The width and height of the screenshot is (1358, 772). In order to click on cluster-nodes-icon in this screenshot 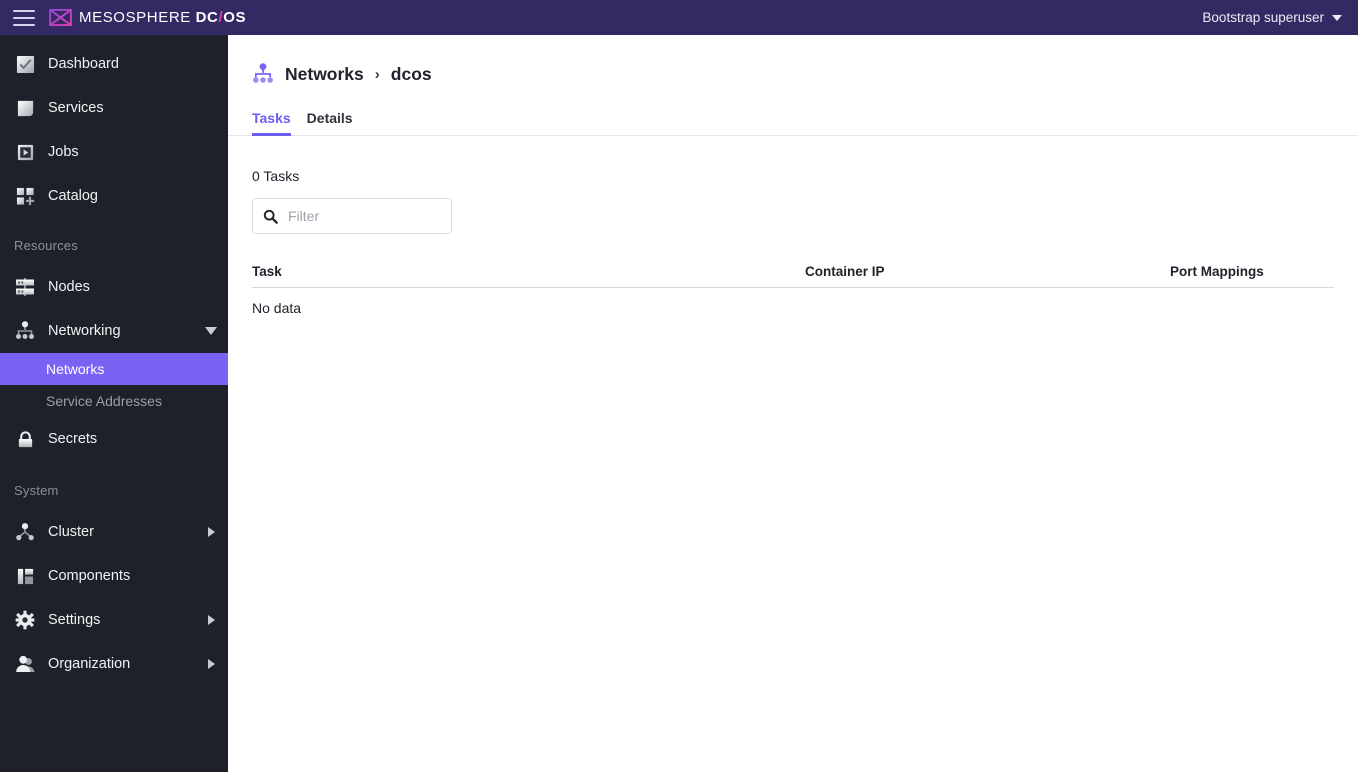, I will do `click(25, 532)`.